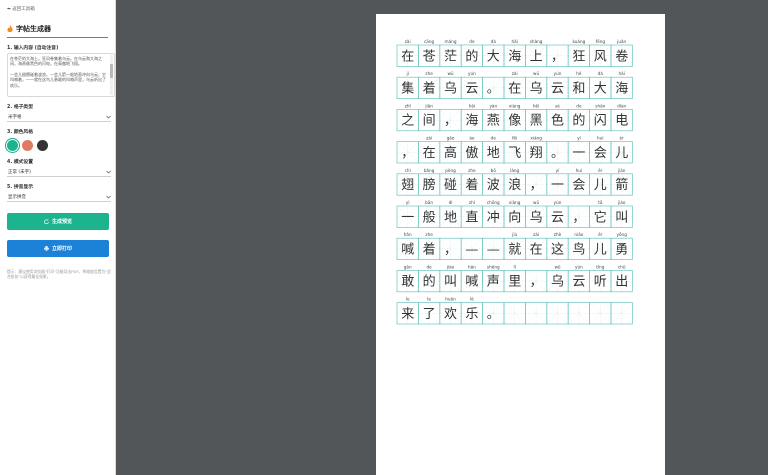 The width and height of the screenshot is (768, 475). I want to click on textarea-scrollbar, so click(111, 75).